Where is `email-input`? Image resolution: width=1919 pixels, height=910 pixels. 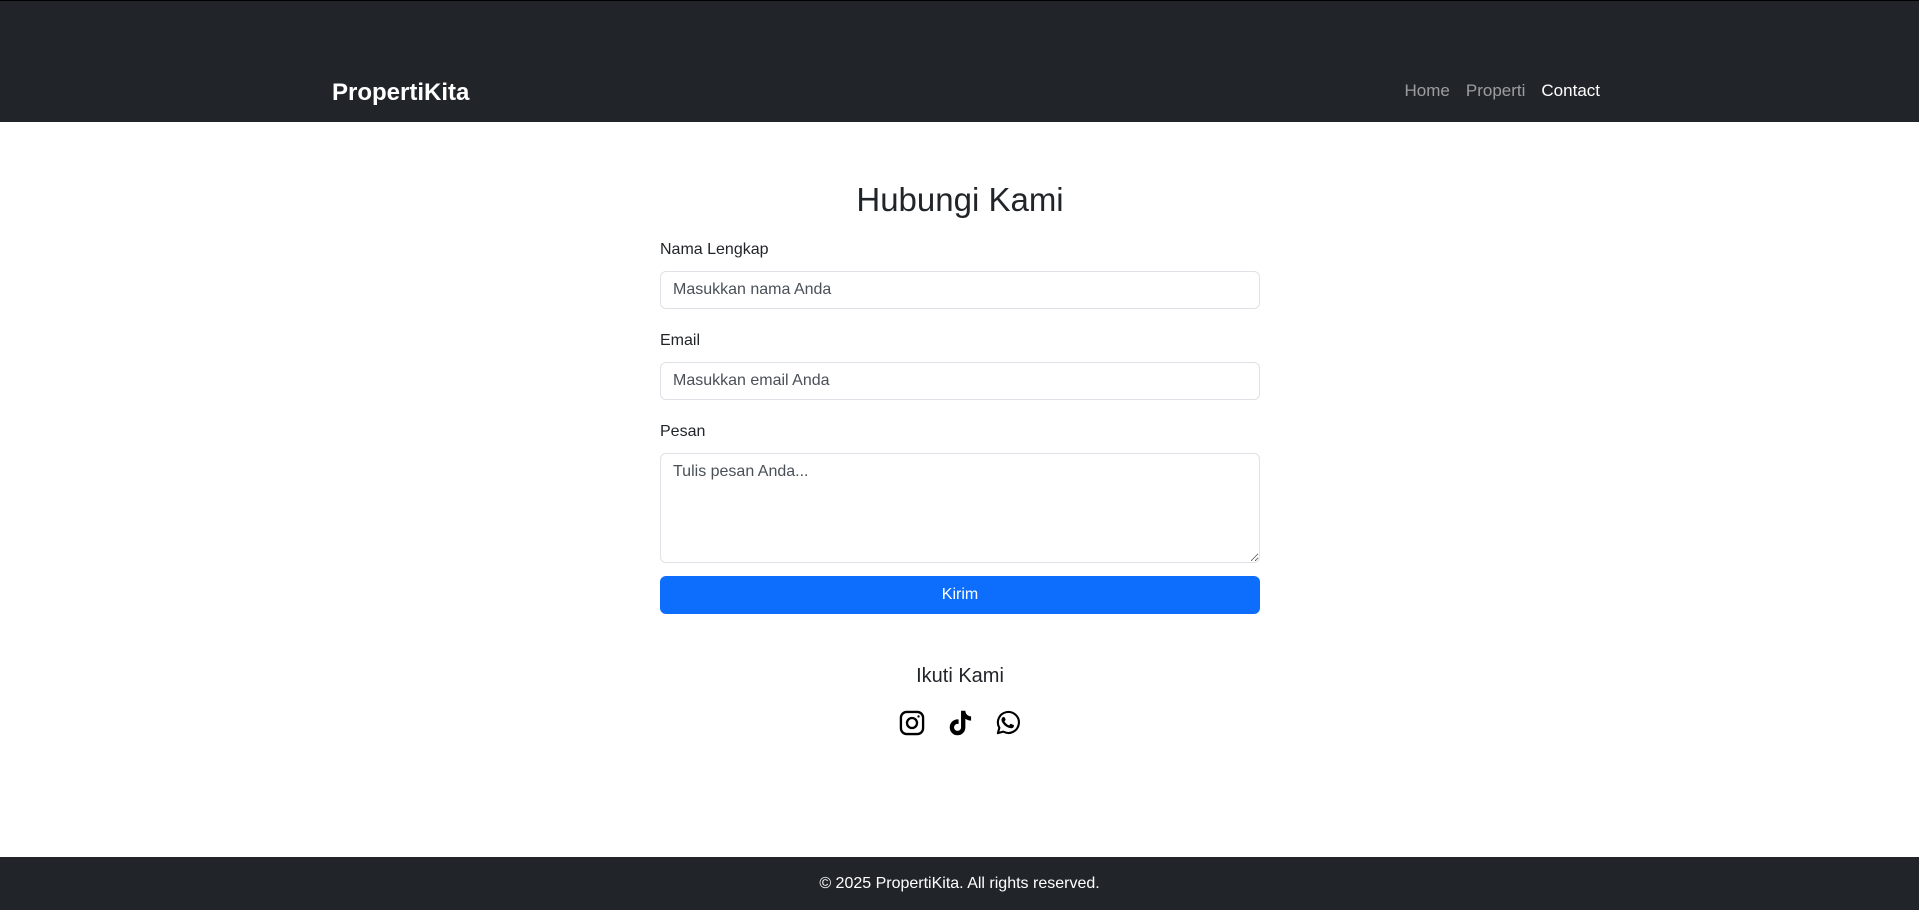 email-input is located at coordinates (960, 381).